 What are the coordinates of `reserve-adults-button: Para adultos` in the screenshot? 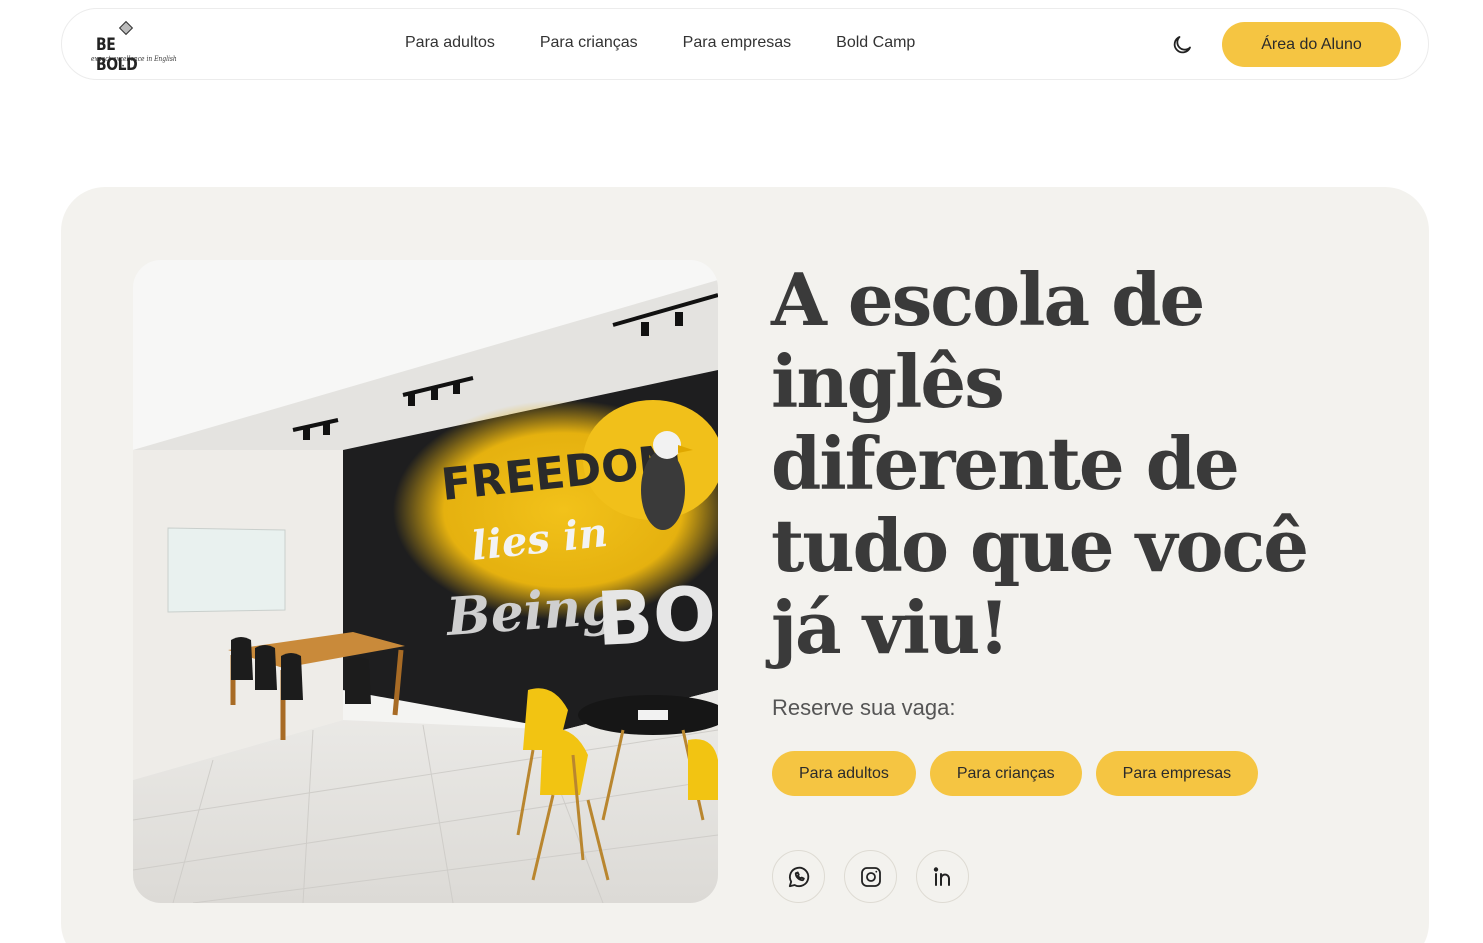 It's located at (844, 773).